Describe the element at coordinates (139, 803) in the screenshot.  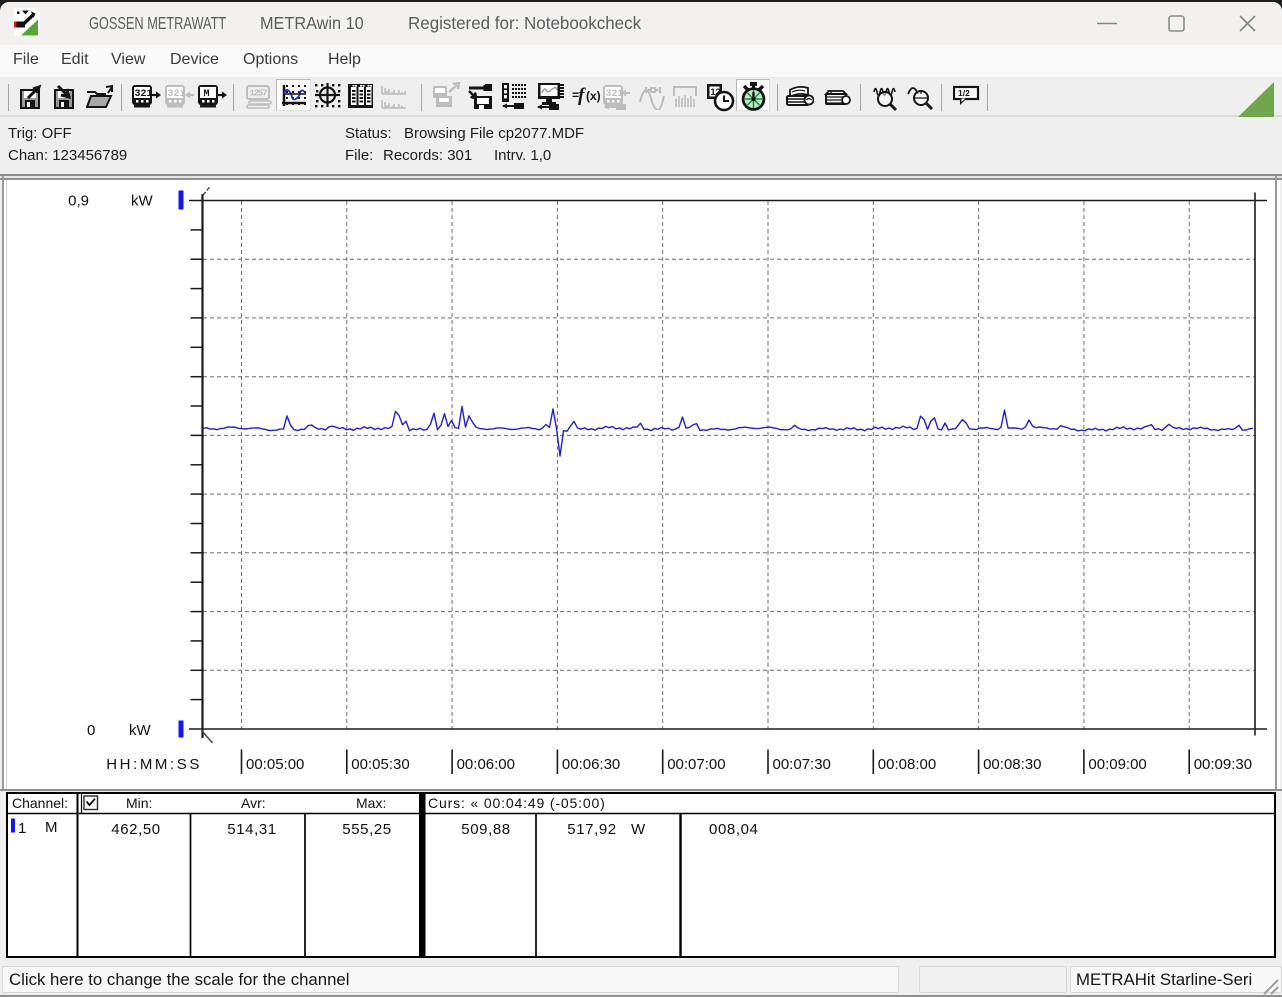
I see `svg-text: Min:` at that location.